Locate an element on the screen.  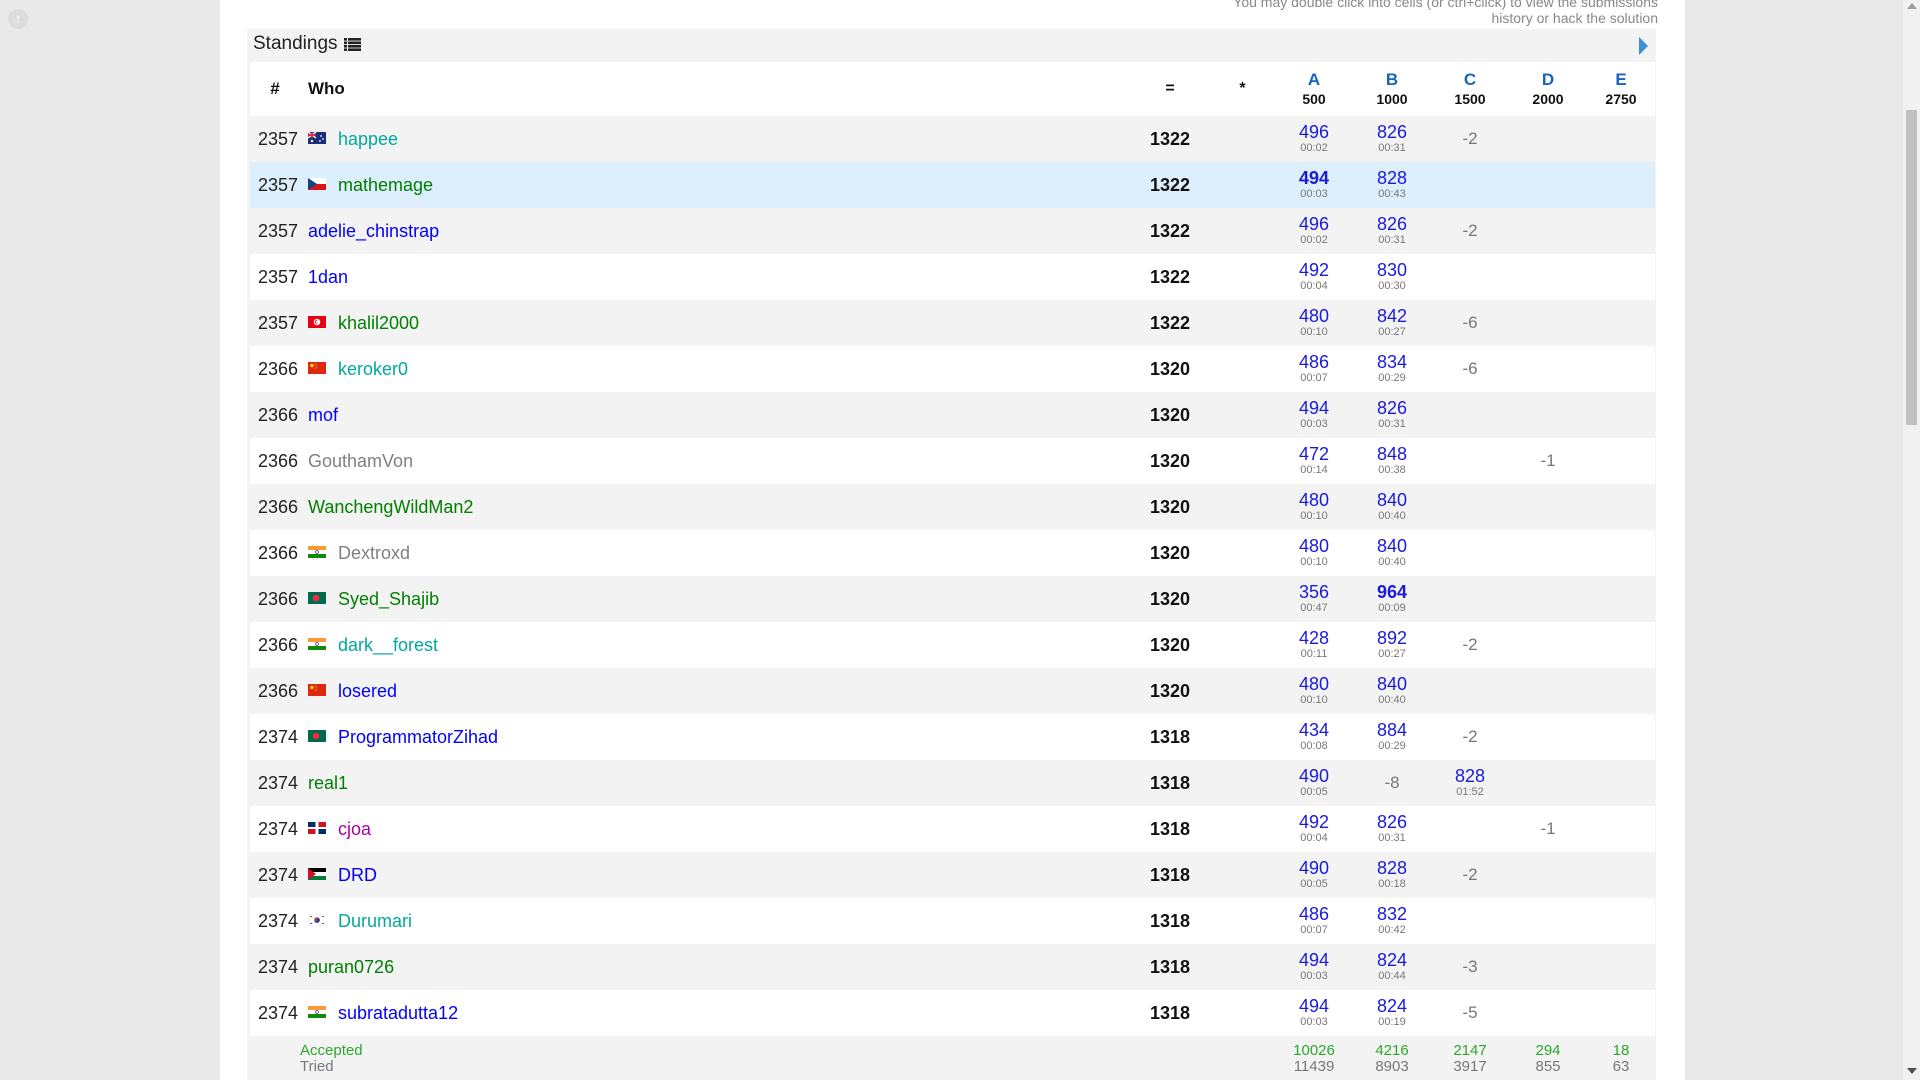
problem-cell-a: 486 00:07 is located at coordinates (1314, 369).